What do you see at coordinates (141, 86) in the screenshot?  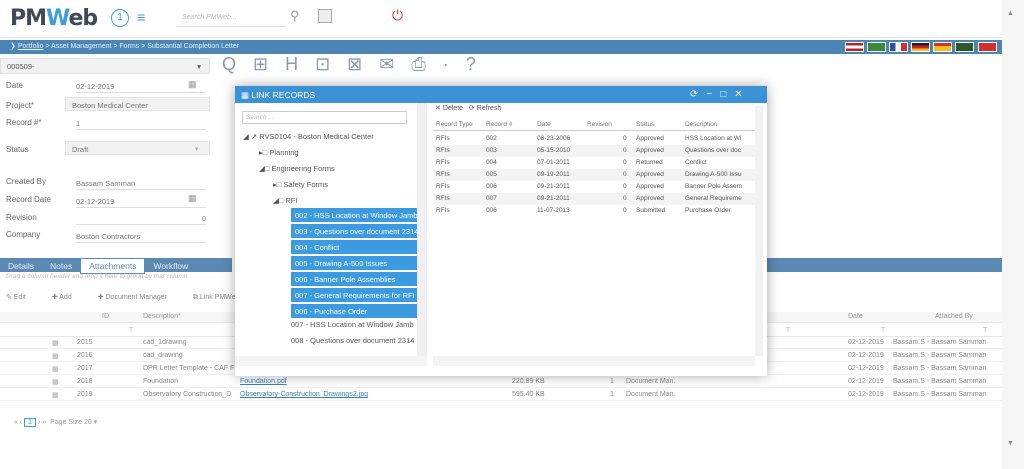 I see `date-field: 02-12-2019` at bounding box center [141, 86].